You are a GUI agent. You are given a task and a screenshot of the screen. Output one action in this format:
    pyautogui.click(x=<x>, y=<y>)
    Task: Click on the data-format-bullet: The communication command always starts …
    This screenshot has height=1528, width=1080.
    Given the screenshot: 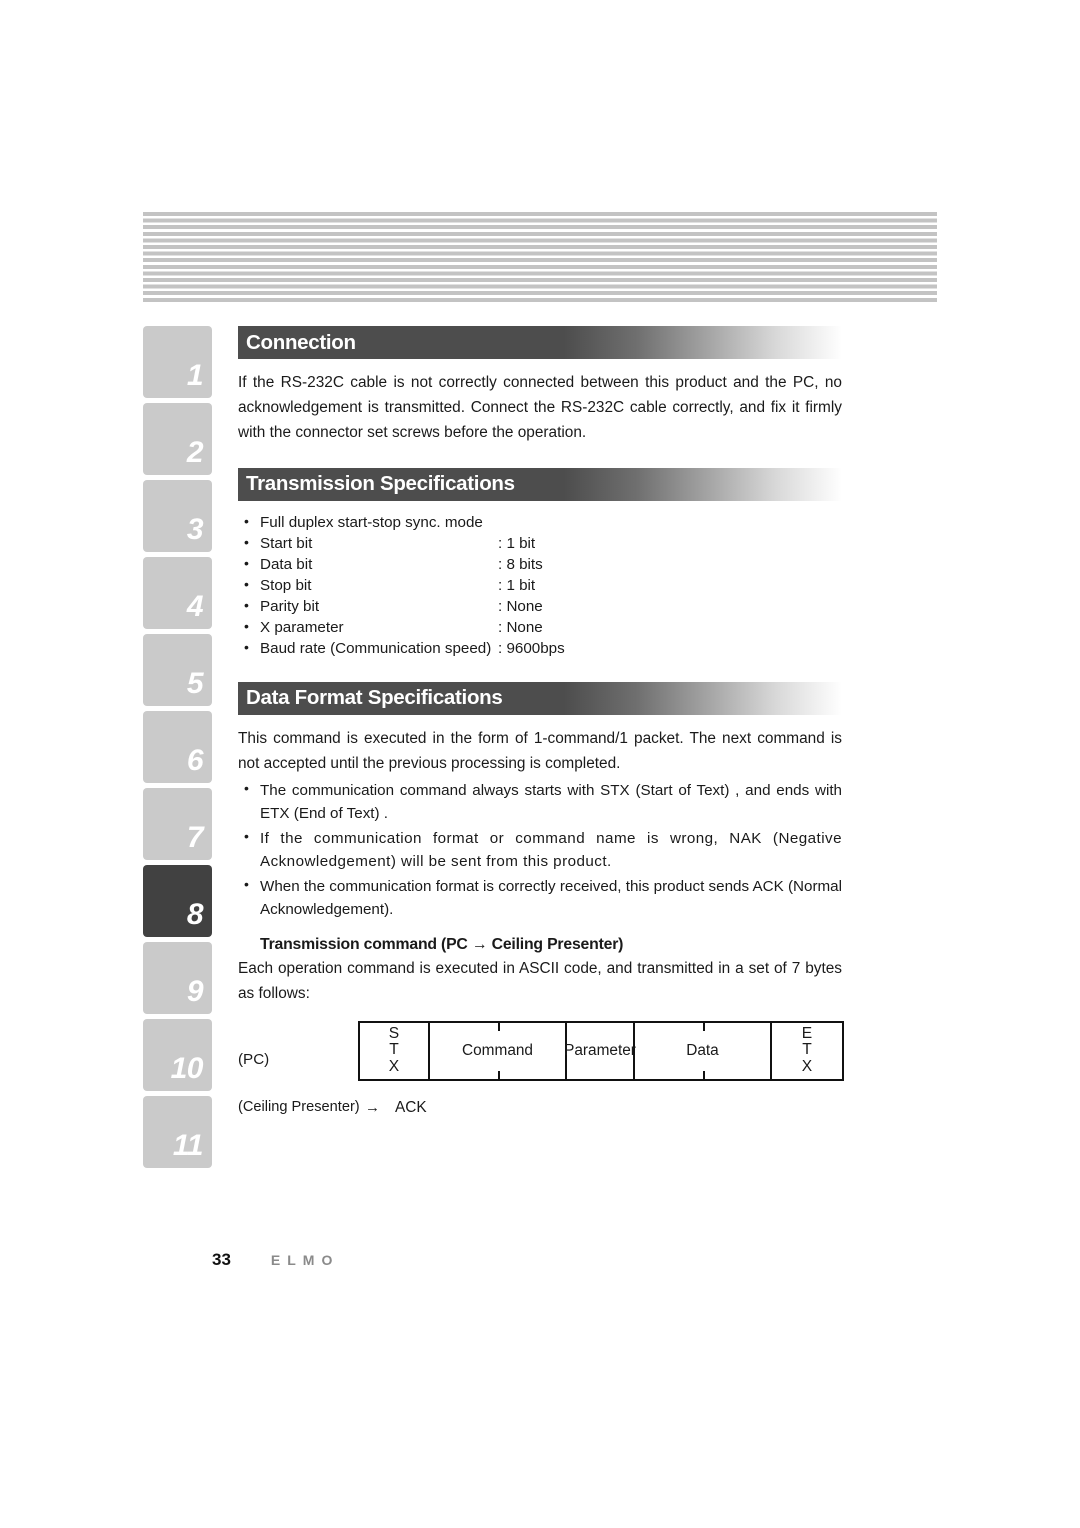 What is the action you would take?
    pyautogui.click(x=540, y=802)
    